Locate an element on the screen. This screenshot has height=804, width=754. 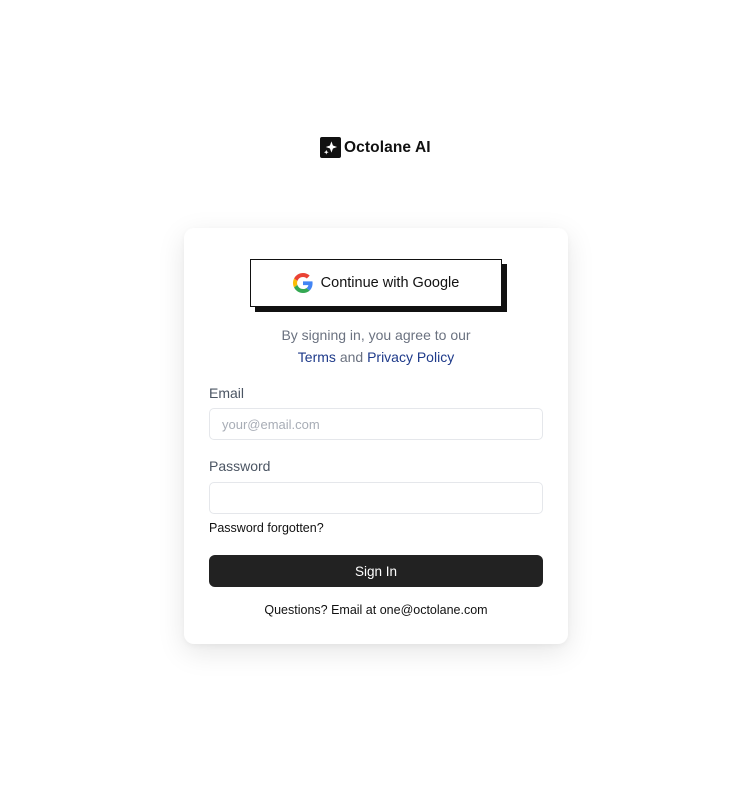
email-input is located at coordinates (376, 424).